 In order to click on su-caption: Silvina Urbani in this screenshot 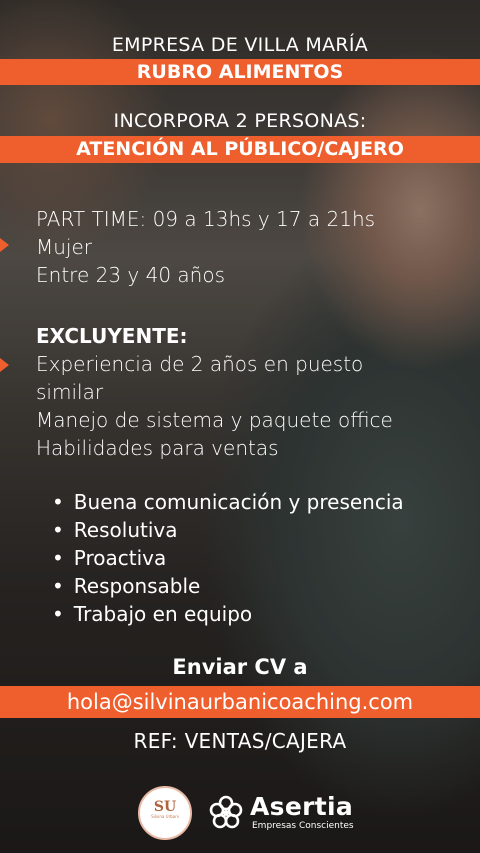, I will do `click(165, 816)`.